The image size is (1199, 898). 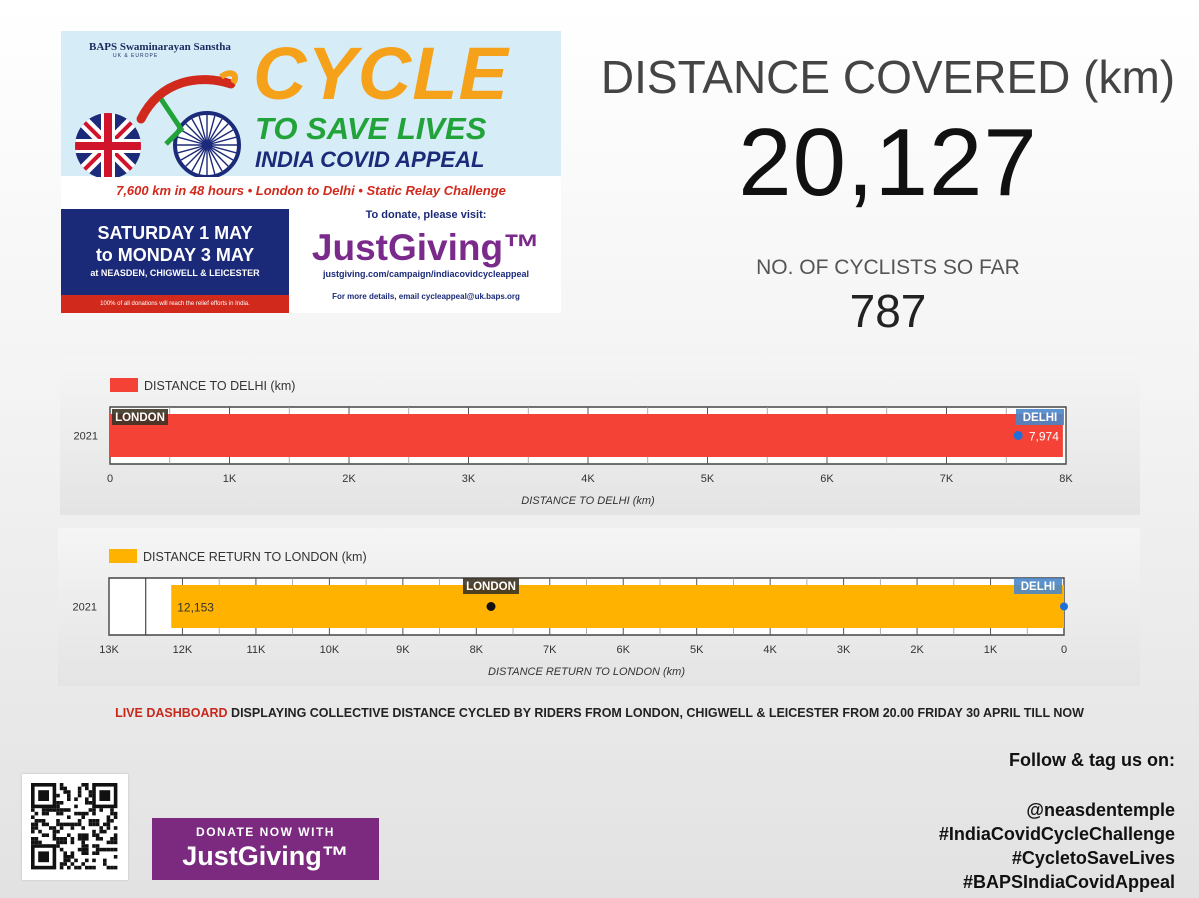 I want to click on qr-code-icon, so click(x=75, y=827).